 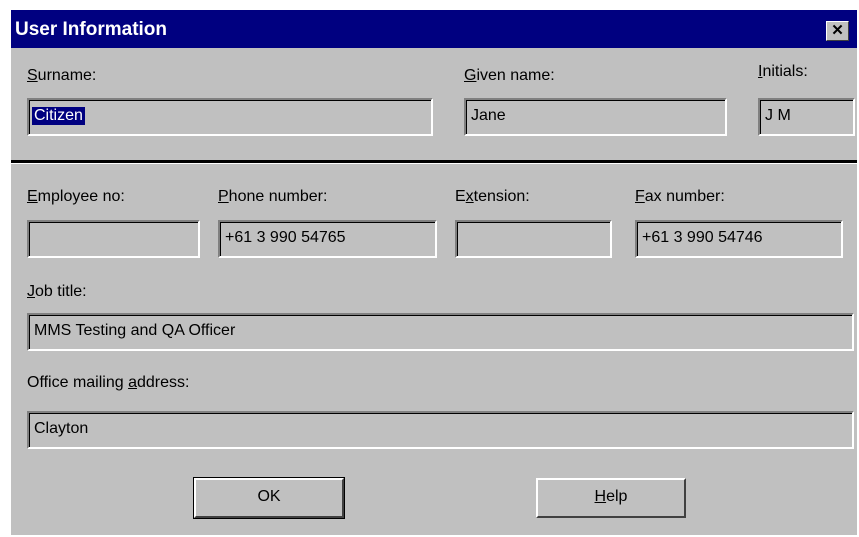 What do you see at coordinates (492, 196) in the screenshot?
I see `extension-label: Extension:` at bounding box center [492, 196].